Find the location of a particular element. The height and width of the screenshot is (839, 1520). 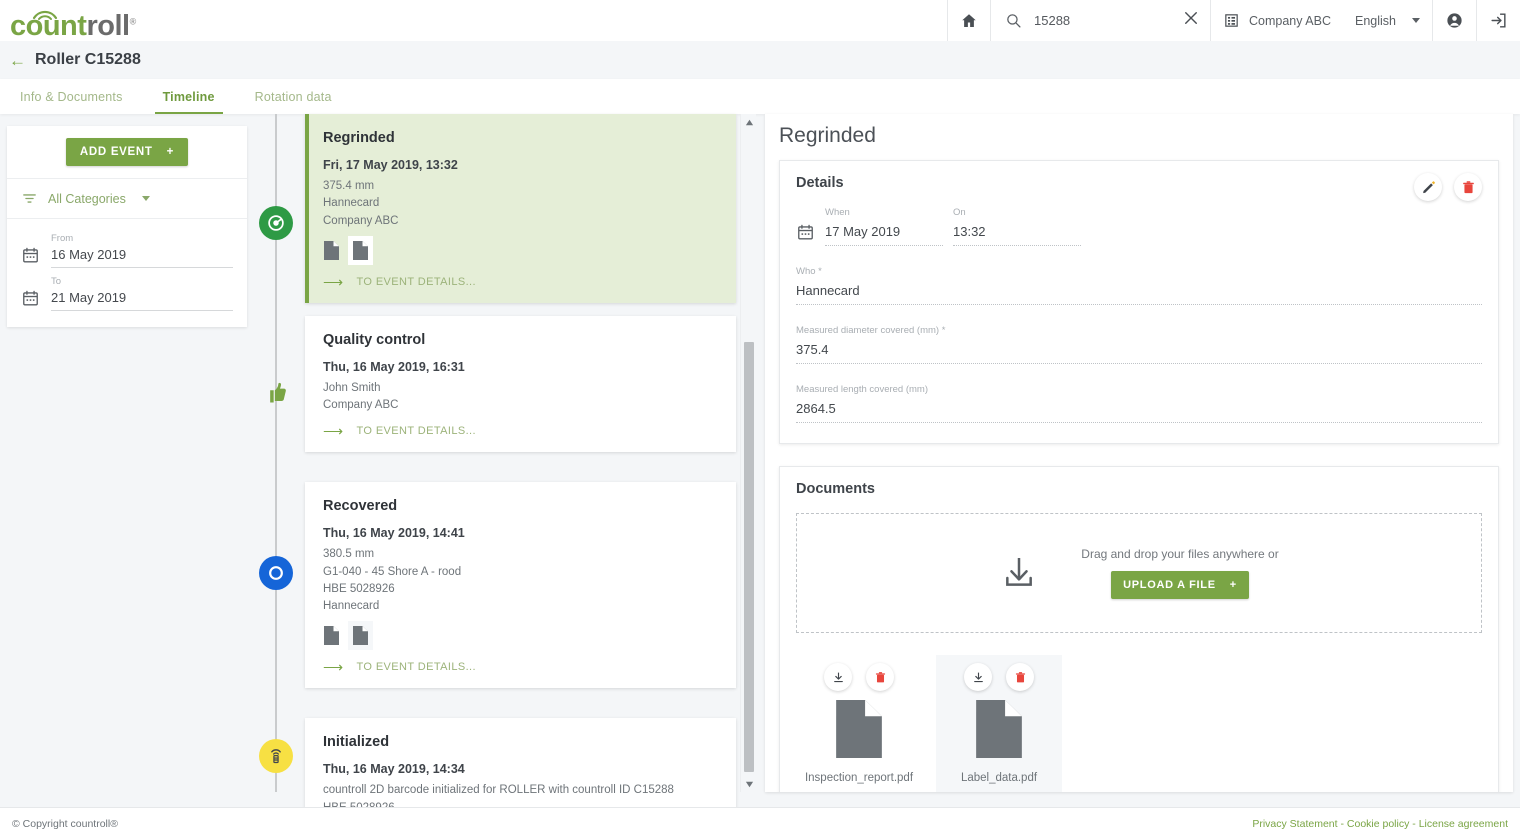

tab-bar: Info & Documents Timeline Rotation data is located at coordinates (760, 96).